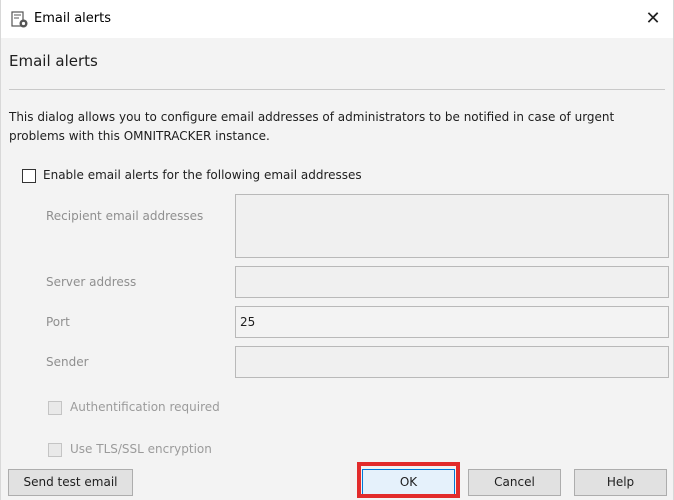 This screenshot has height=500, width=674. I want to click on server-address-label: Server address, so click(91, 282).